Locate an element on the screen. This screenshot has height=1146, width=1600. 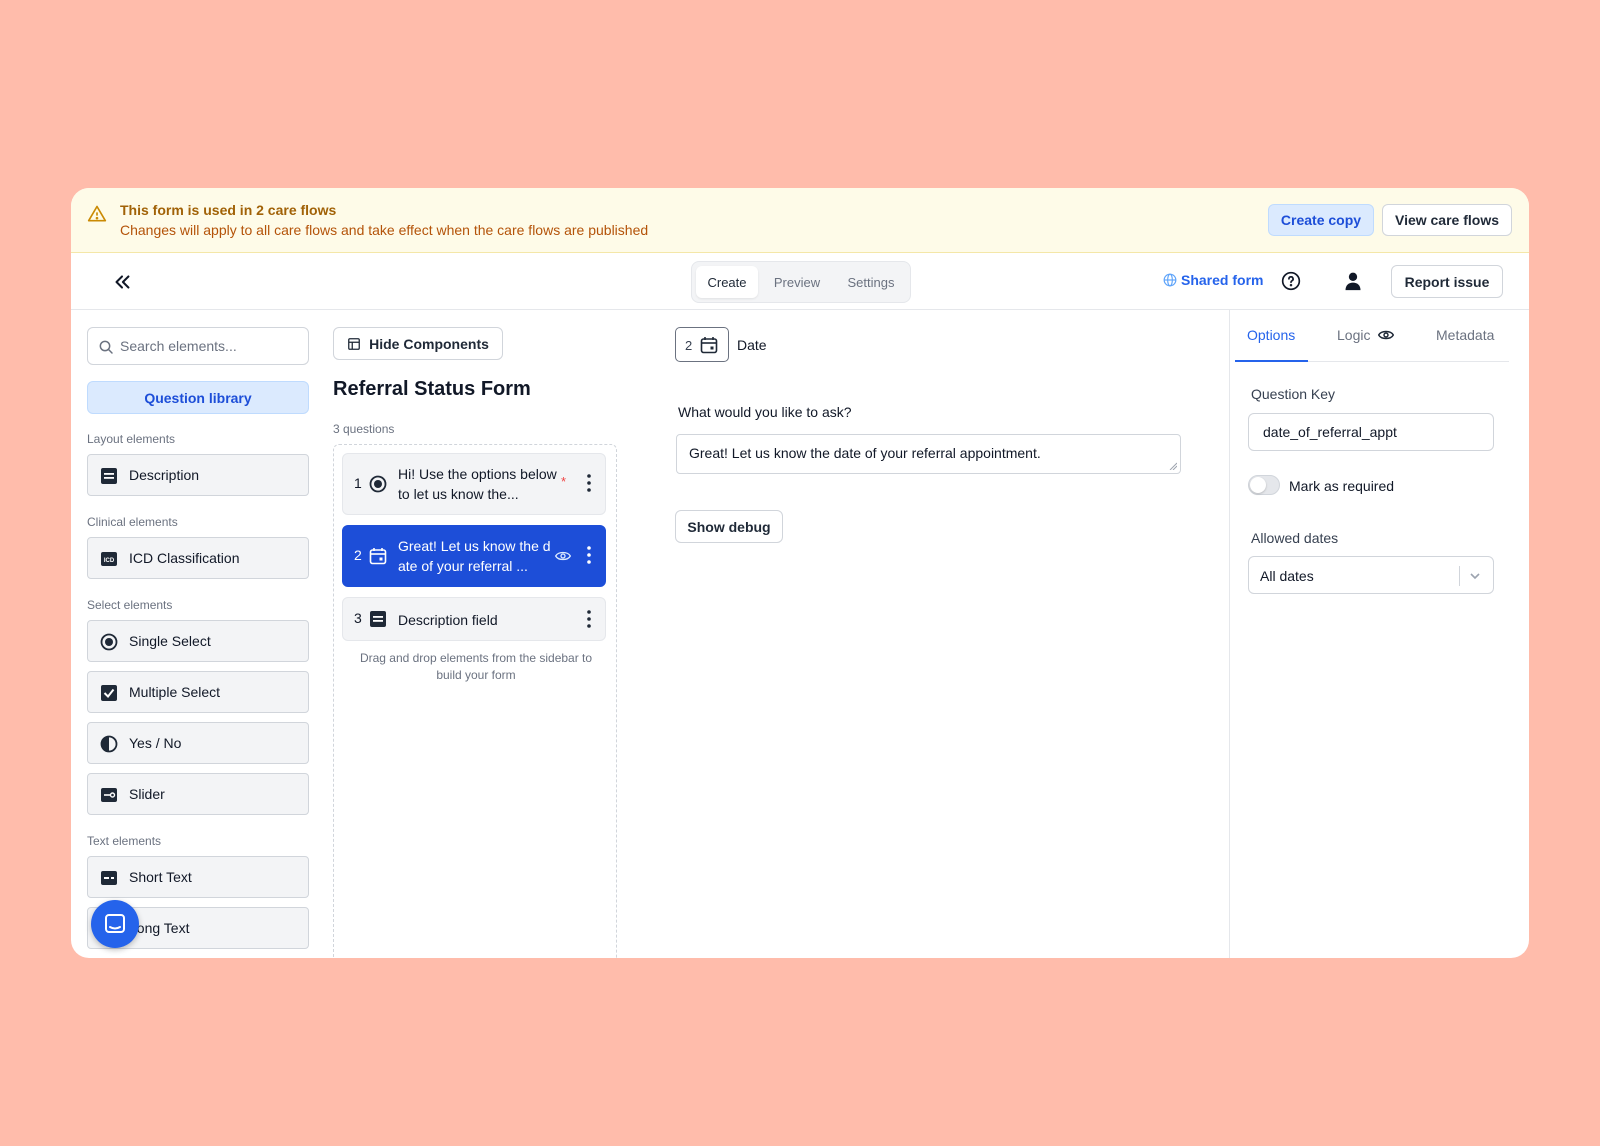
toggle-knob is located at coordinates (1258, 485).